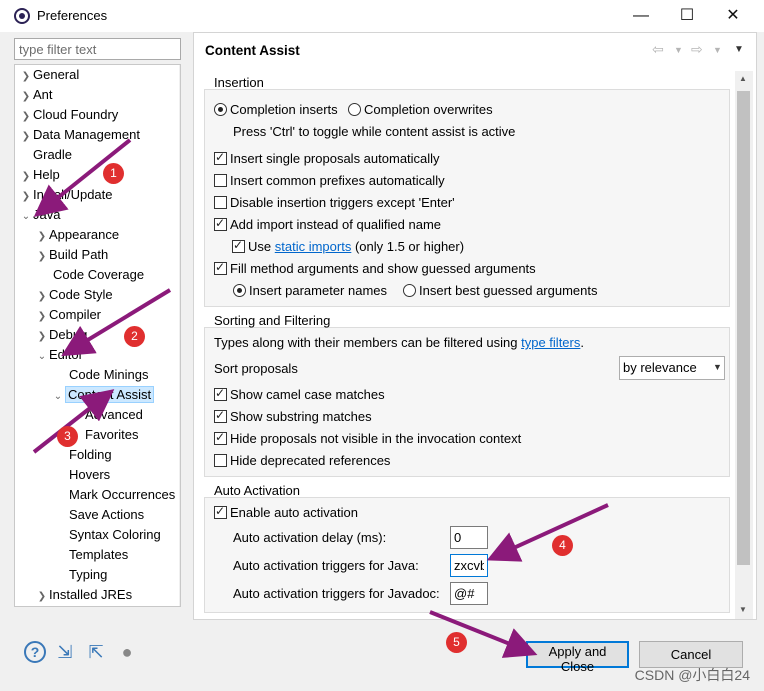 The height and width of the screenshot is (691, 764). What do you see at coordinates (562, 545) in the screenshot?
I see `annotation-badge-4: 4` at bounding box center [562, 545].